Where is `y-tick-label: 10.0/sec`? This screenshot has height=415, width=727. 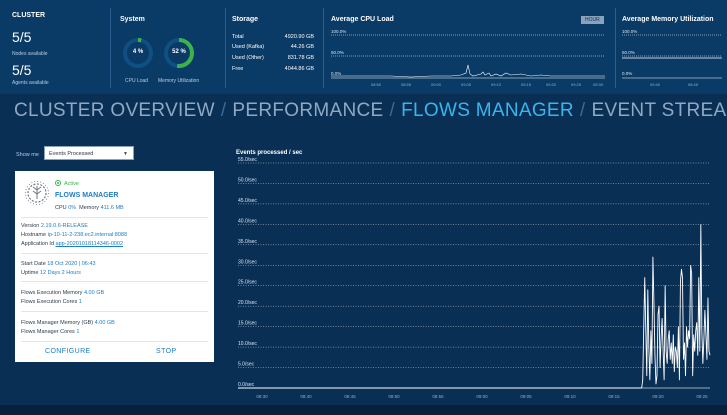
y-tick-label: 10.0/sec is located at coordinates (247, 344).